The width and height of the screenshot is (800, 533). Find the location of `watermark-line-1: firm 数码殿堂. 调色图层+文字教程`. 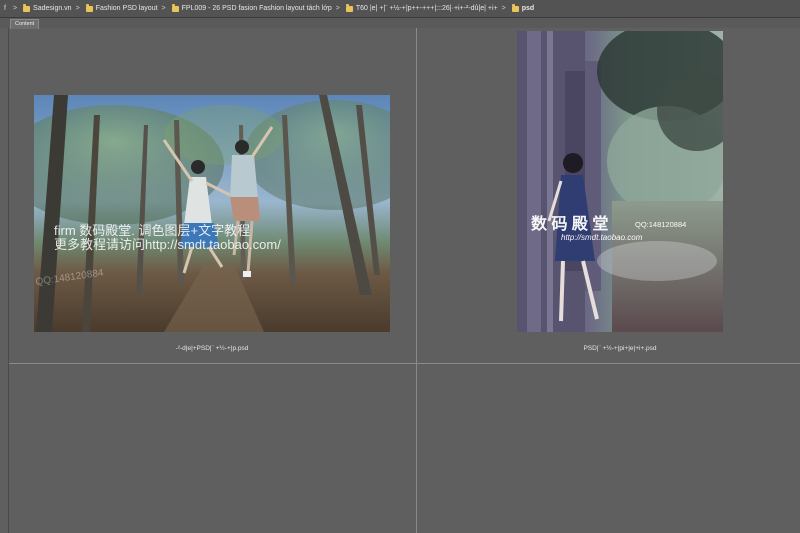

watermark-line-1: firm 数码殿堂. 调色图层+文字教程 is located at coordinates (152, 230).